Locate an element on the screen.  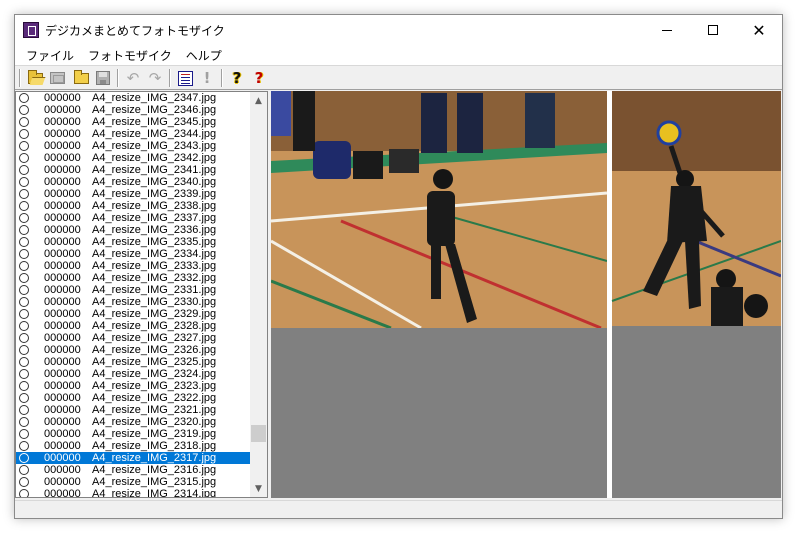
list-item: 000000 A4_resize_IMG_2338.jpg is located at coordinates (133, 206).